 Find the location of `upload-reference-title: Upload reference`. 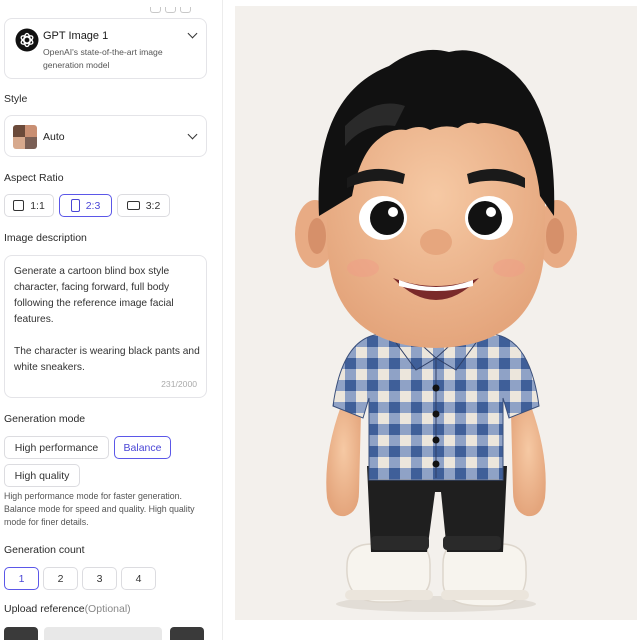

upload-reference-title: Upload reference is located at coordinates (44, 609).